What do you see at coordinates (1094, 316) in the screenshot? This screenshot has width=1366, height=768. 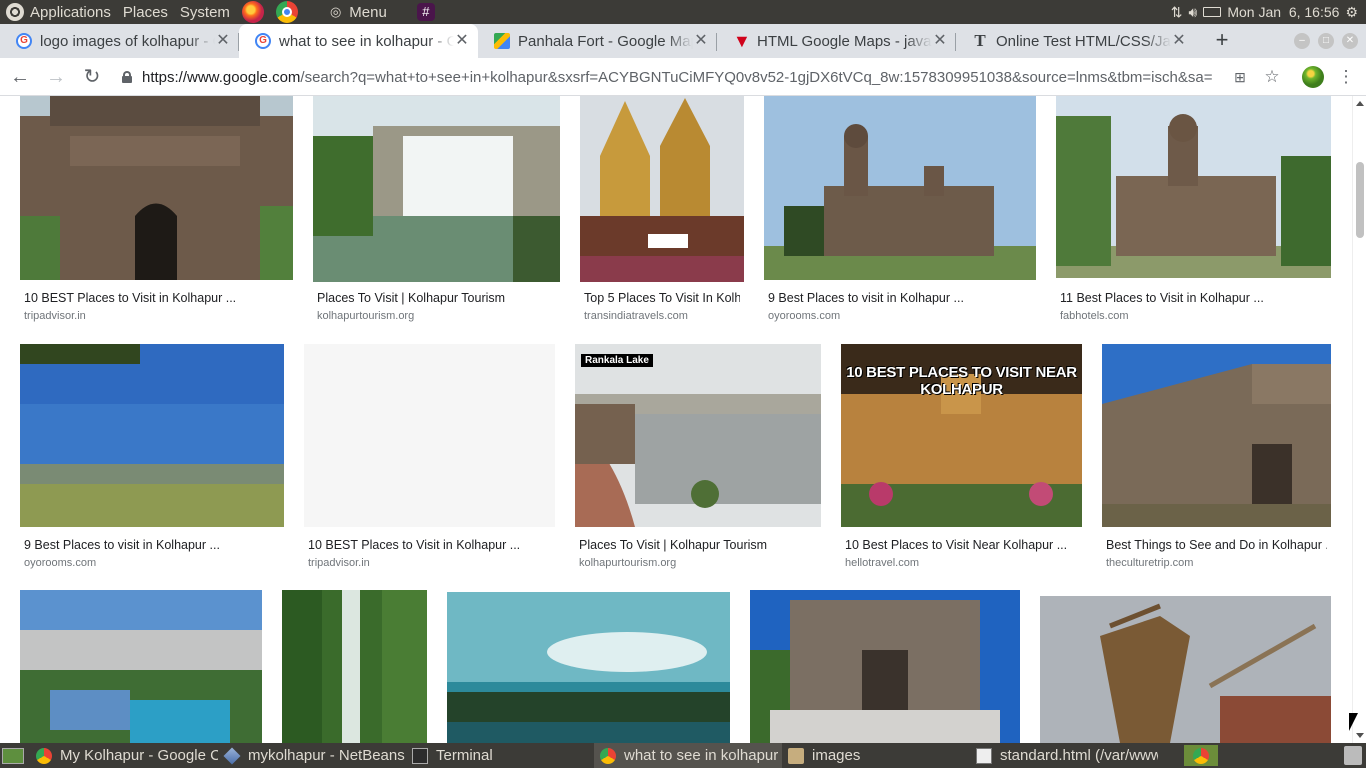 I see `result-domain: fabhotels.com` at bounding box center [1094, 316].